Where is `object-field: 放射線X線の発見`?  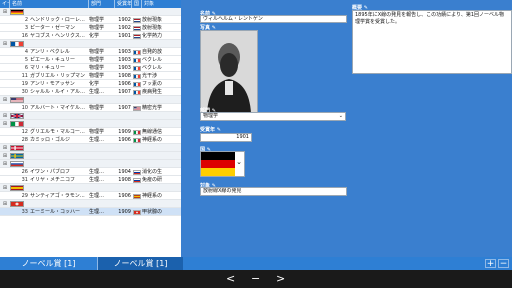
object-field: 放射線X線の発見 is located at coordinates (273, 191).